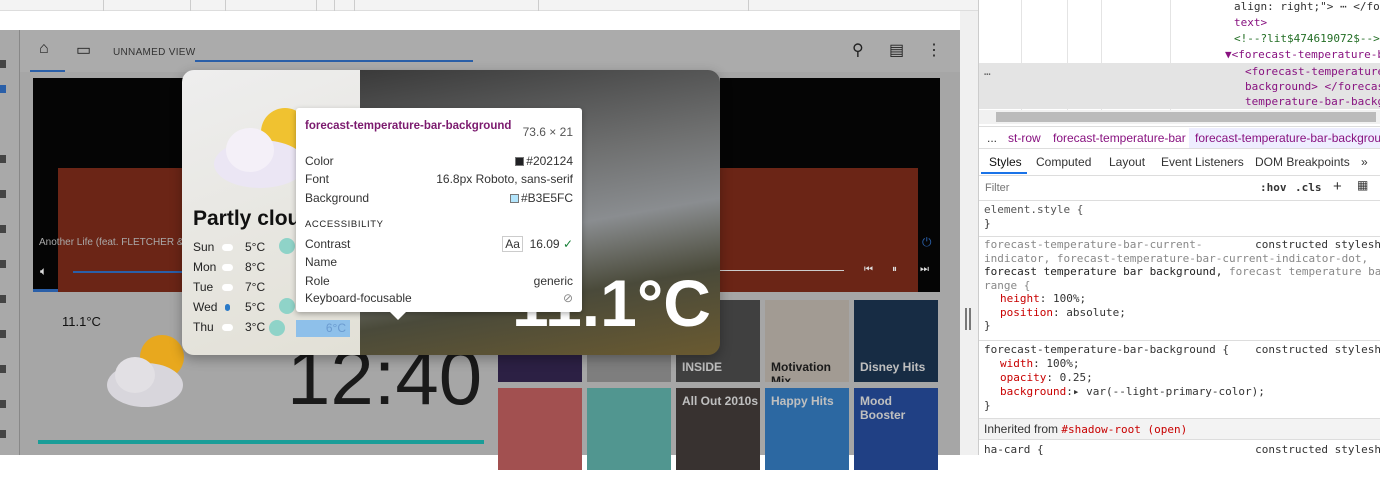 This screenshot has width=1380, height=494. I want to click on forecast-day: Mon, so click(205, 267).